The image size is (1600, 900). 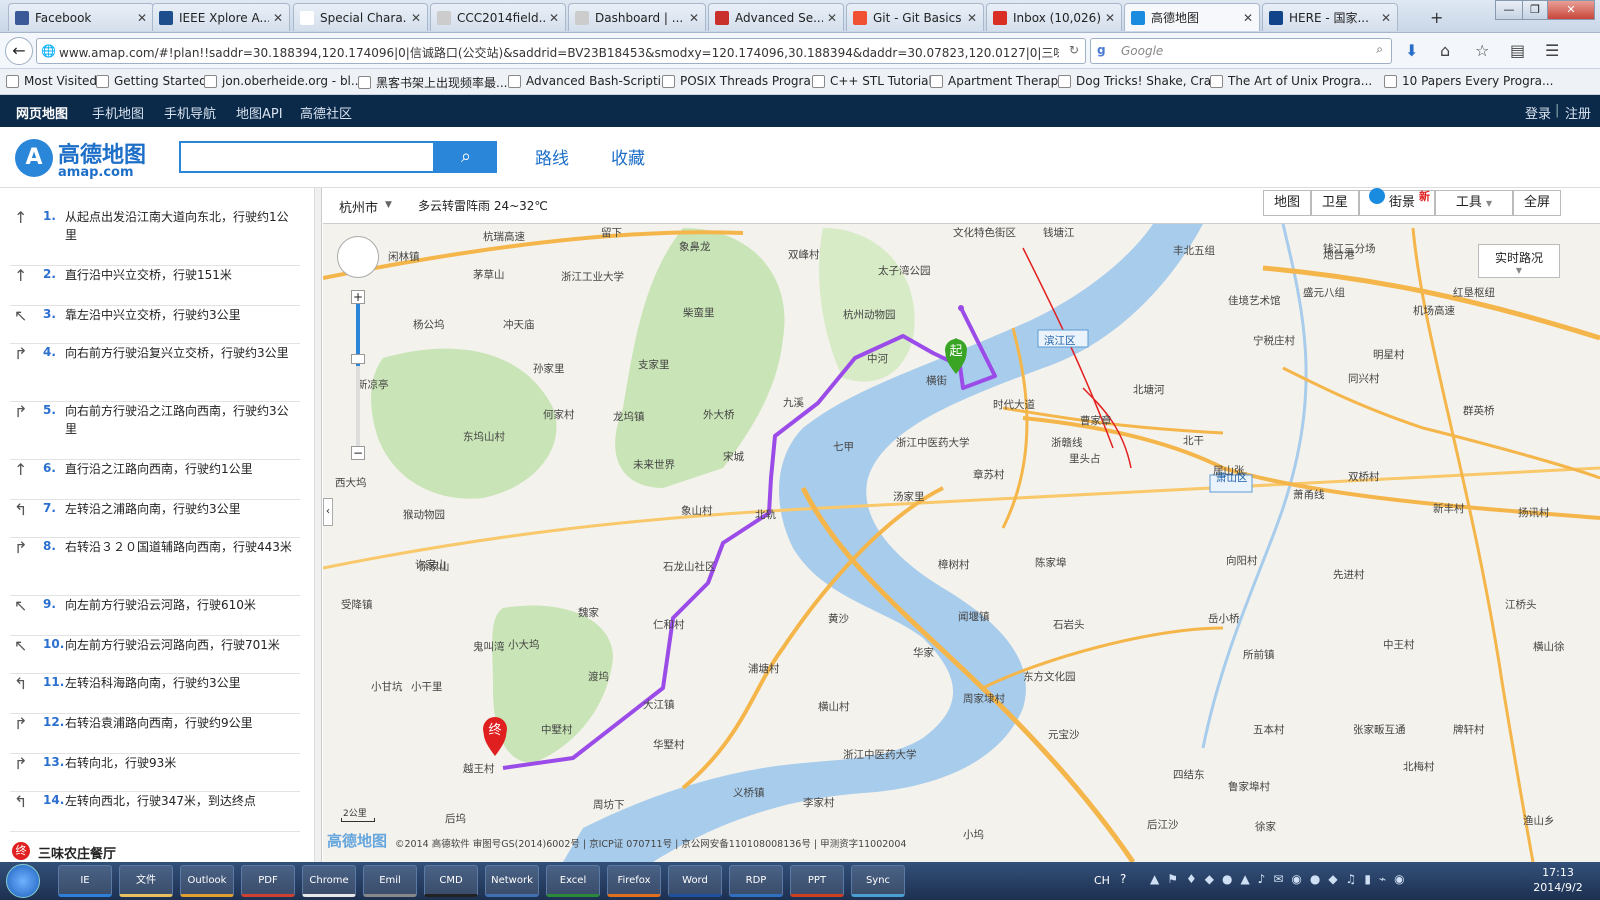 What do you see at coordinates (733, 456) in the screenshot?
I see `map-place-label: 宋城` at bounding box center [733, 456].